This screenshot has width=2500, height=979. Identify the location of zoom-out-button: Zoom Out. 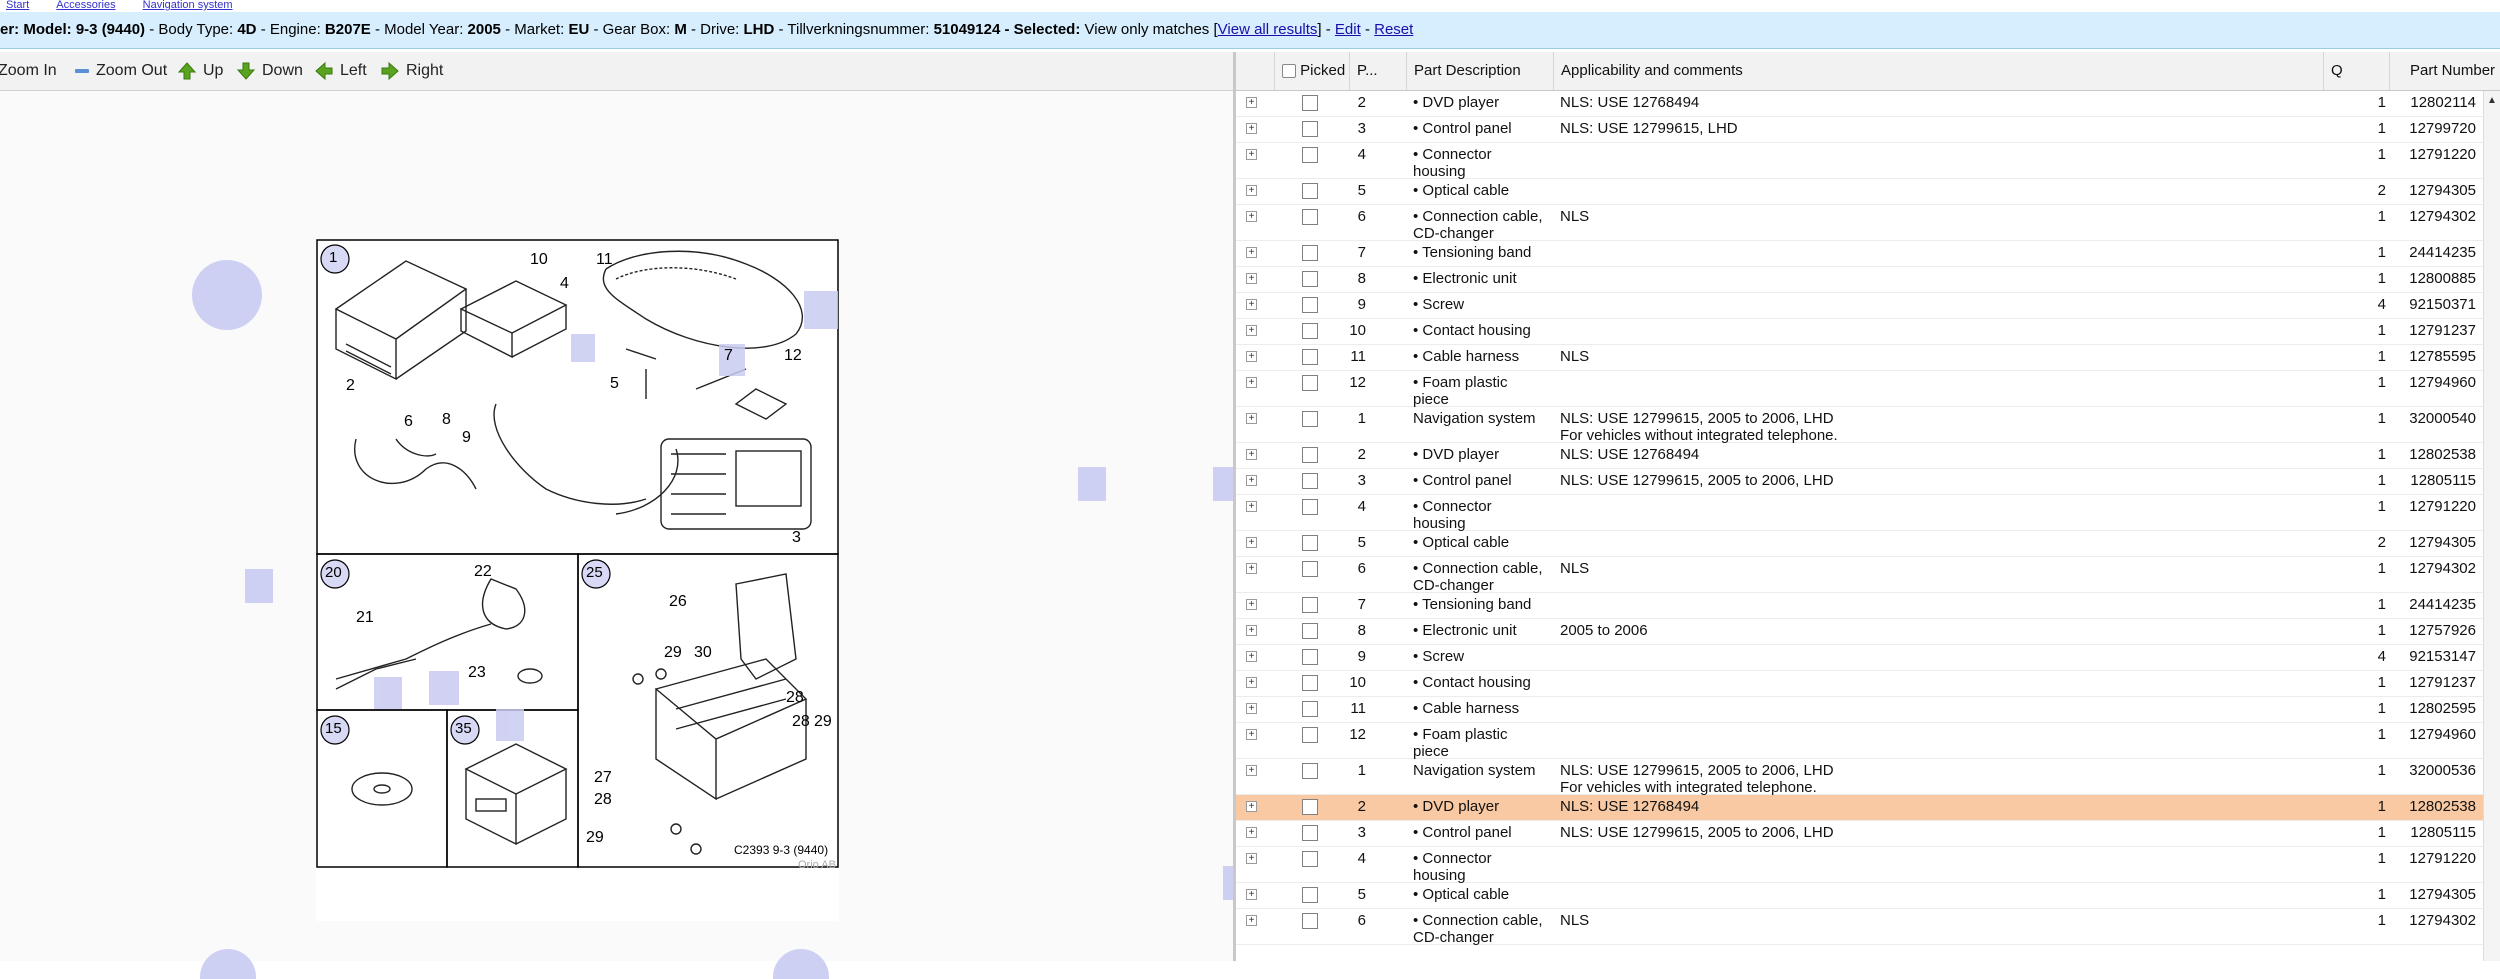
(120, 71).